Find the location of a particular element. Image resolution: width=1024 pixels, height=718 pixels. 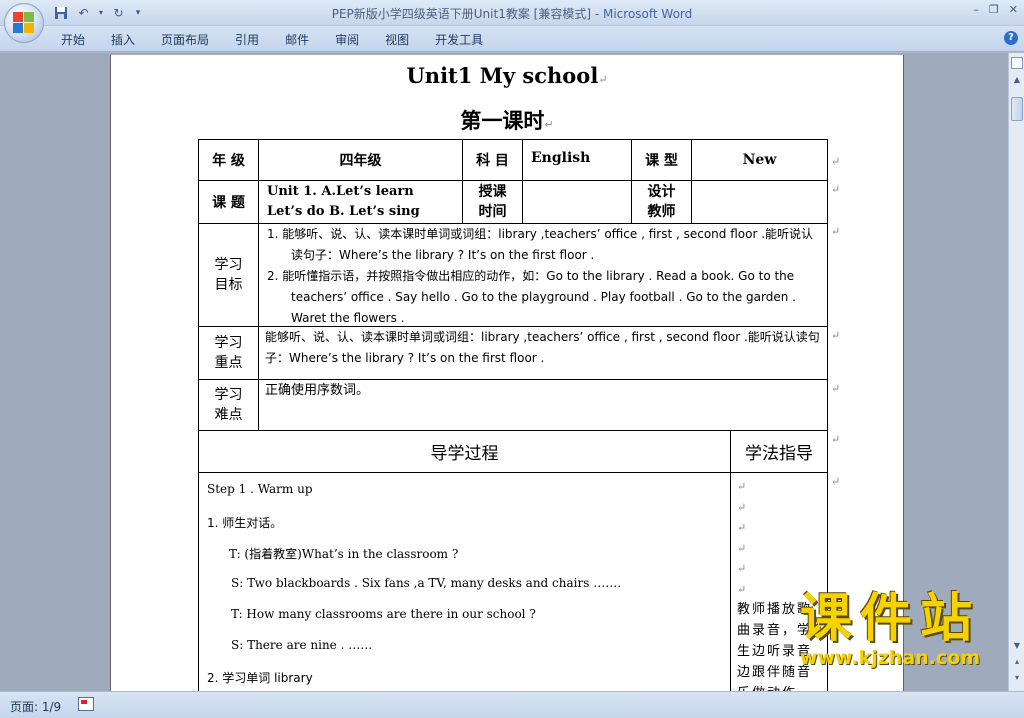

office-button is located at coordinates (24, 23).